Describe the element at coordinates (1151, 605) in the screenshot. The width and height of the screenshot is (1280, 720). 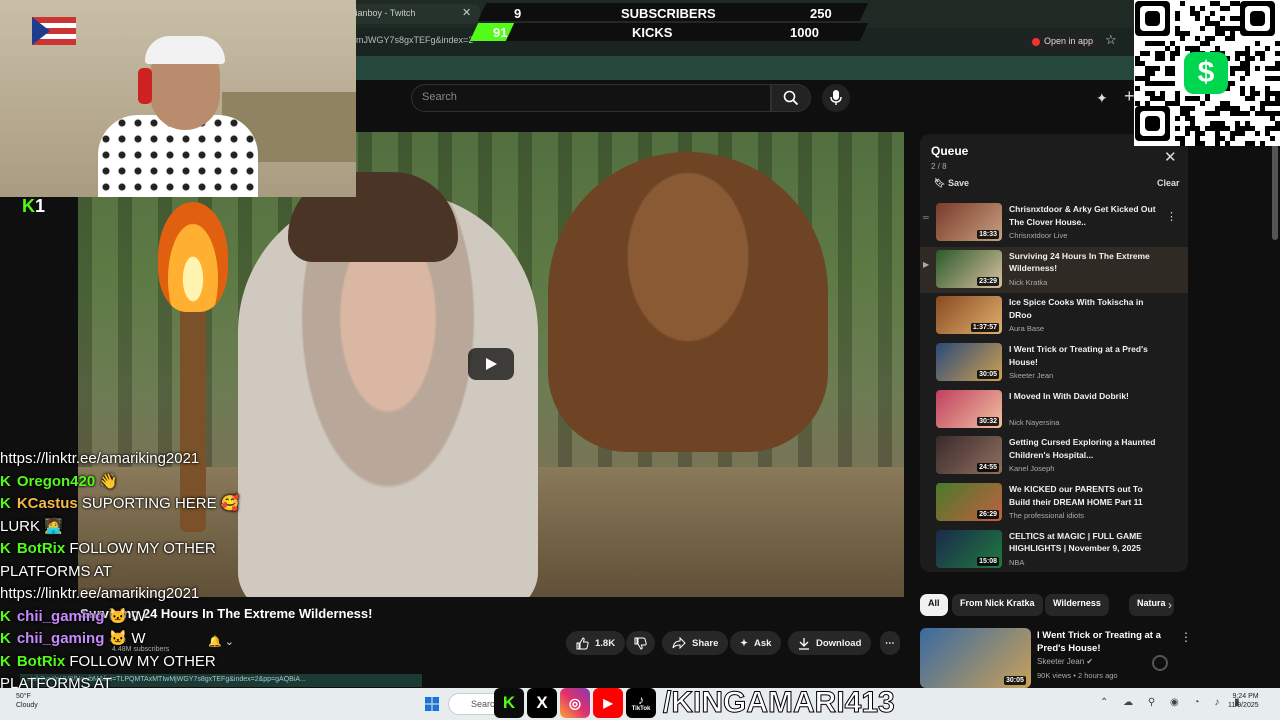
I see `filter-chip: Natura` at that location.